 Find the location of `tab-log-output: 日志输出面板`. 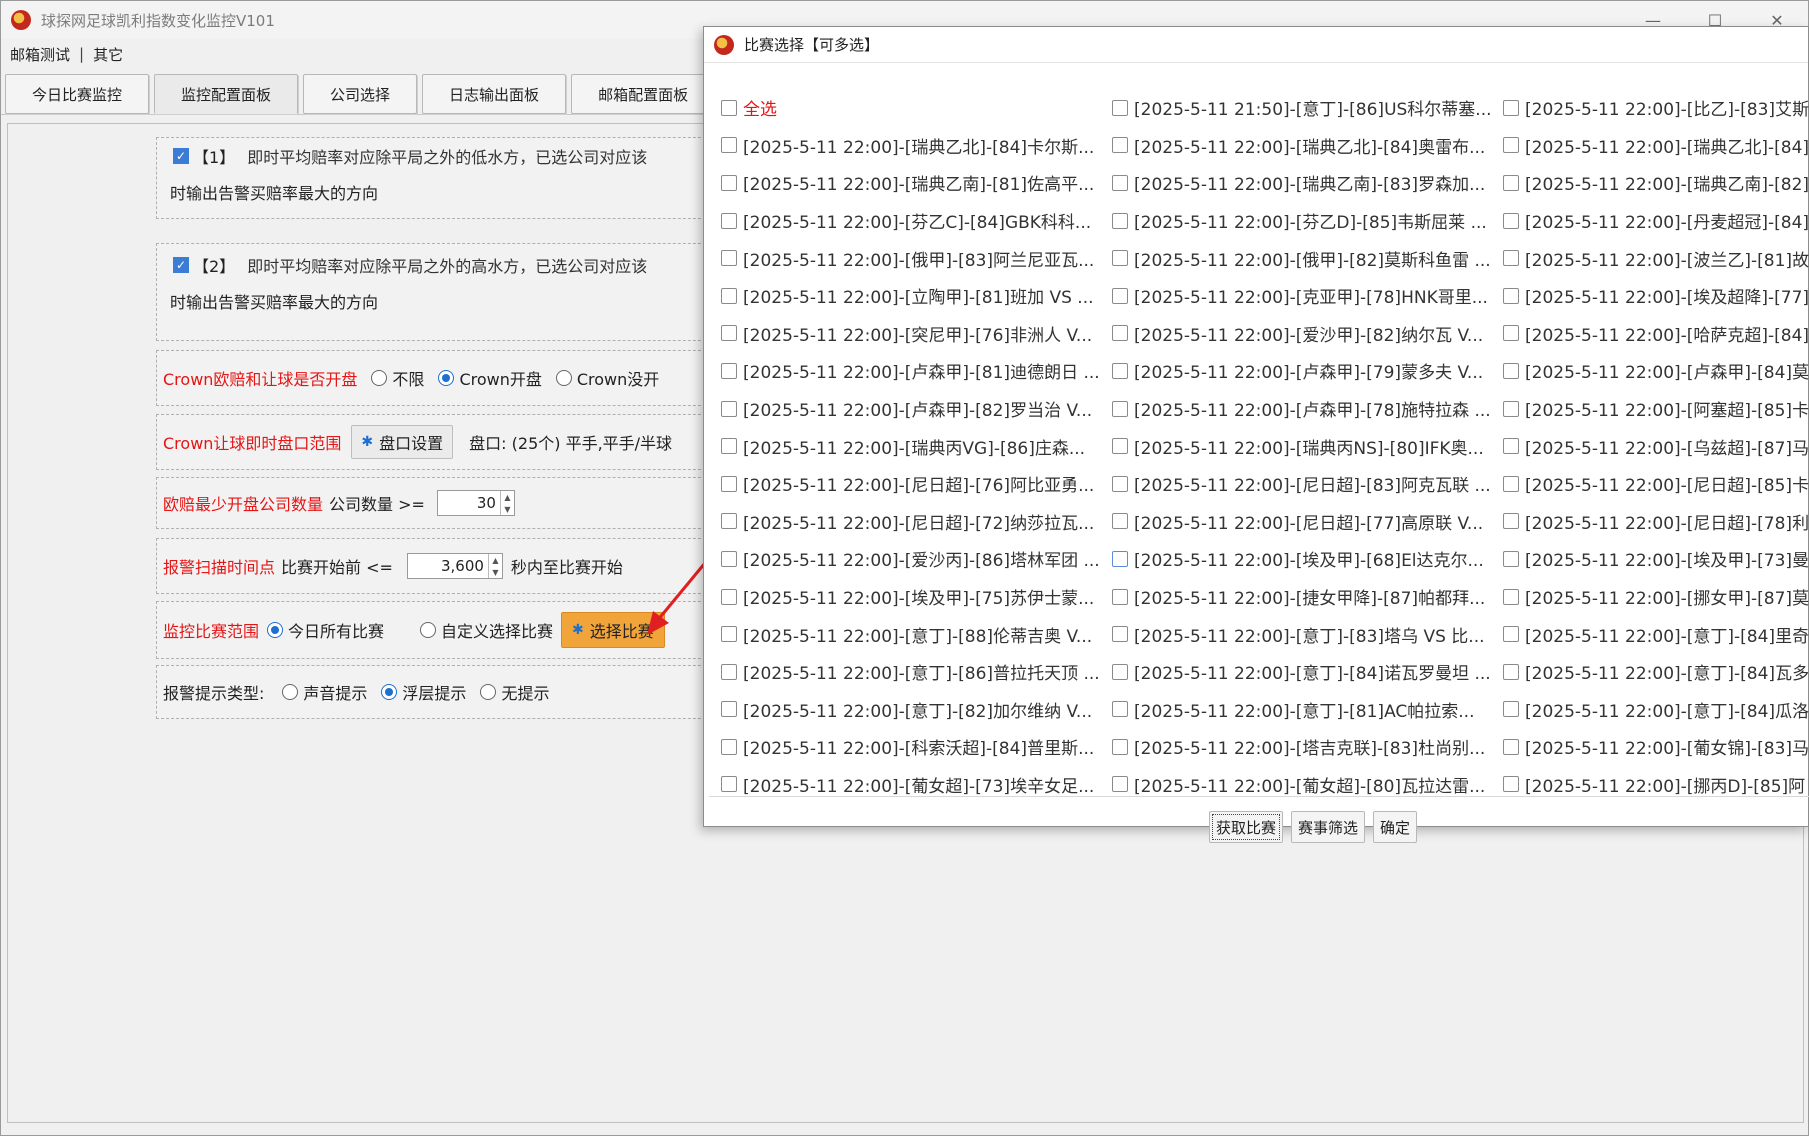

tab-log-output: 日志输出面板 is located at coordinates (494, 94).